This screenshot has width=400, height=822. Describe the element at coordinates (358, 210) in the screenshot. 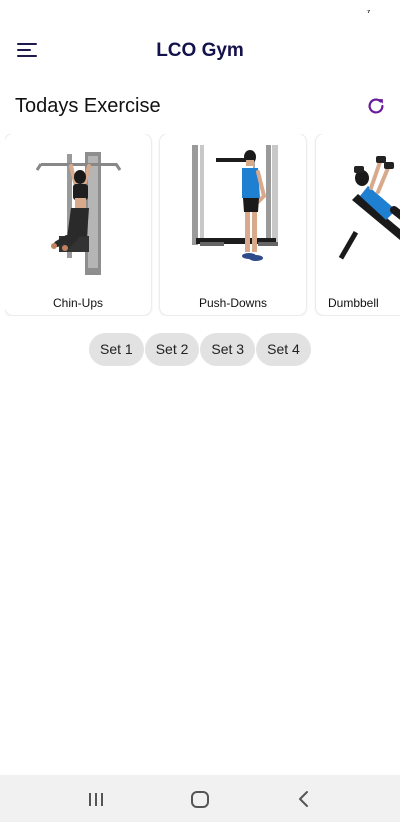

I see `dumbbell-bench-press-illustration` at that location.